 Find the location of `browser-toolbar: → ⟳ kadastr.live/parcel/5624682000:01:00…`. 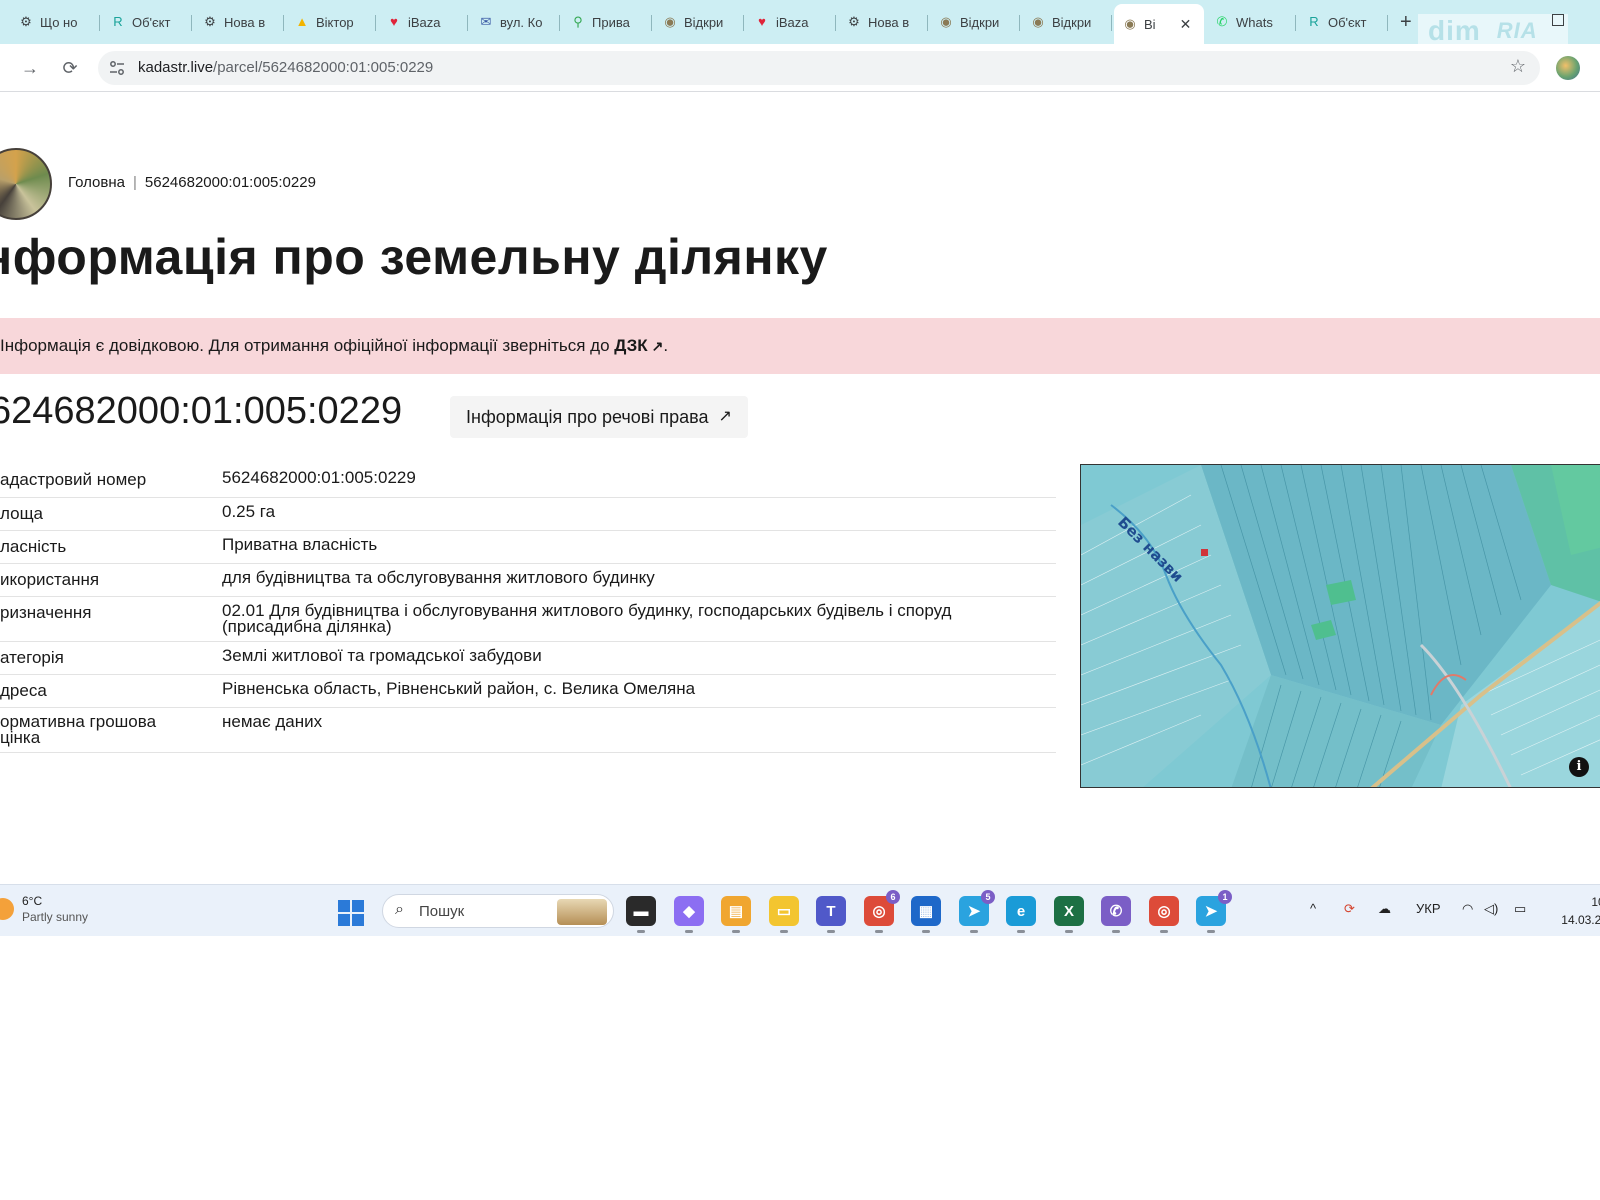

browser-toolbar: → ⟳ kadastr.live/parcel/5624682000:01:00… is located at coordinates (800, 68).